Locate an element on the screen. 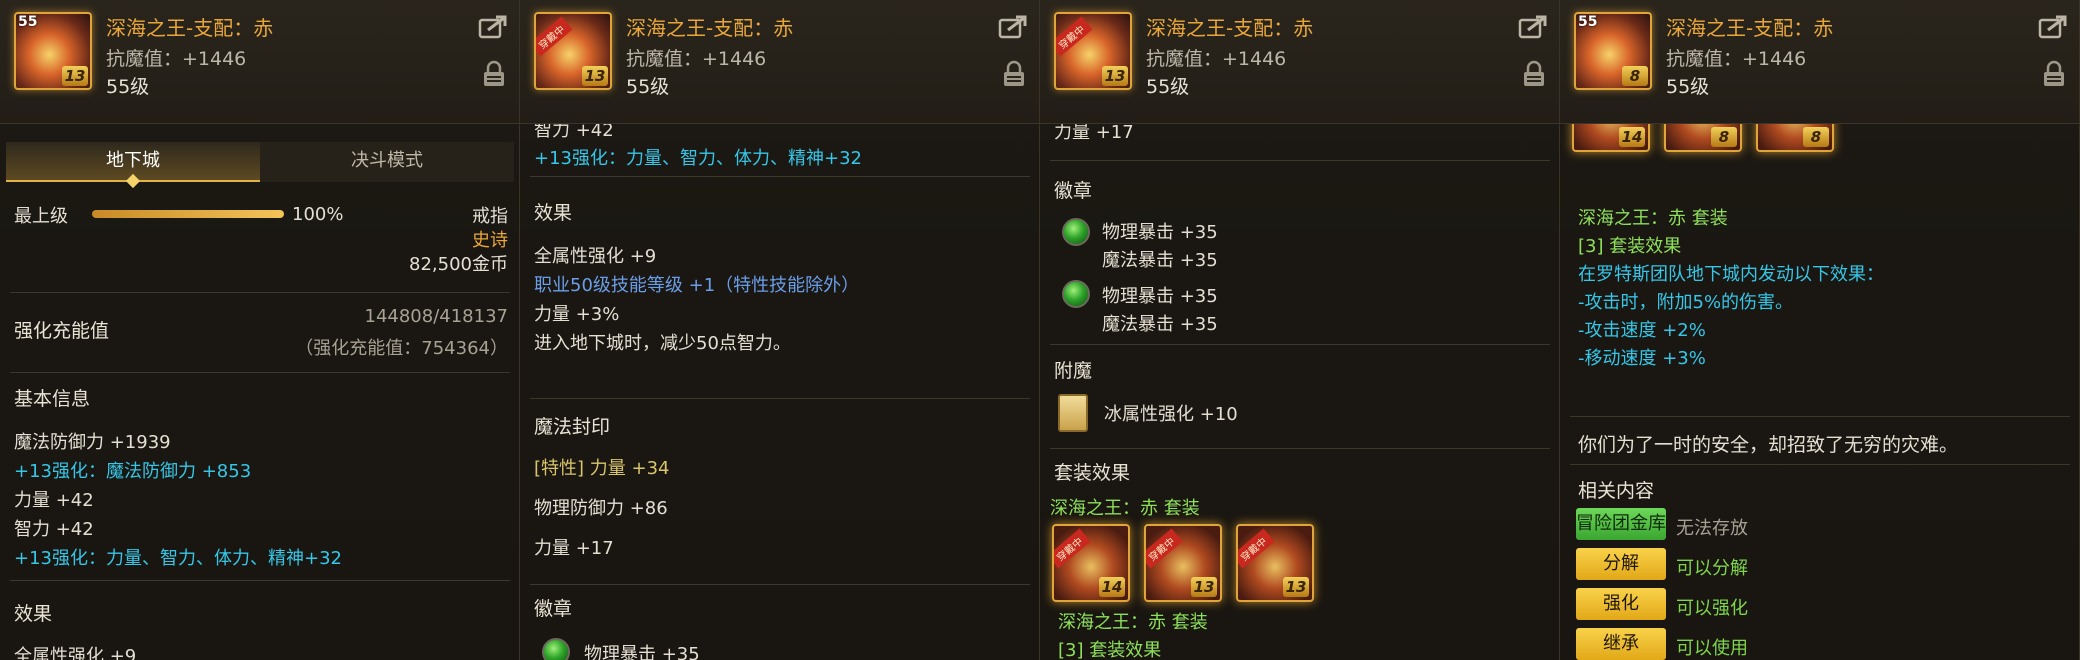  disassemble-status: 可以分解 is located at coordinates (1712, 568).